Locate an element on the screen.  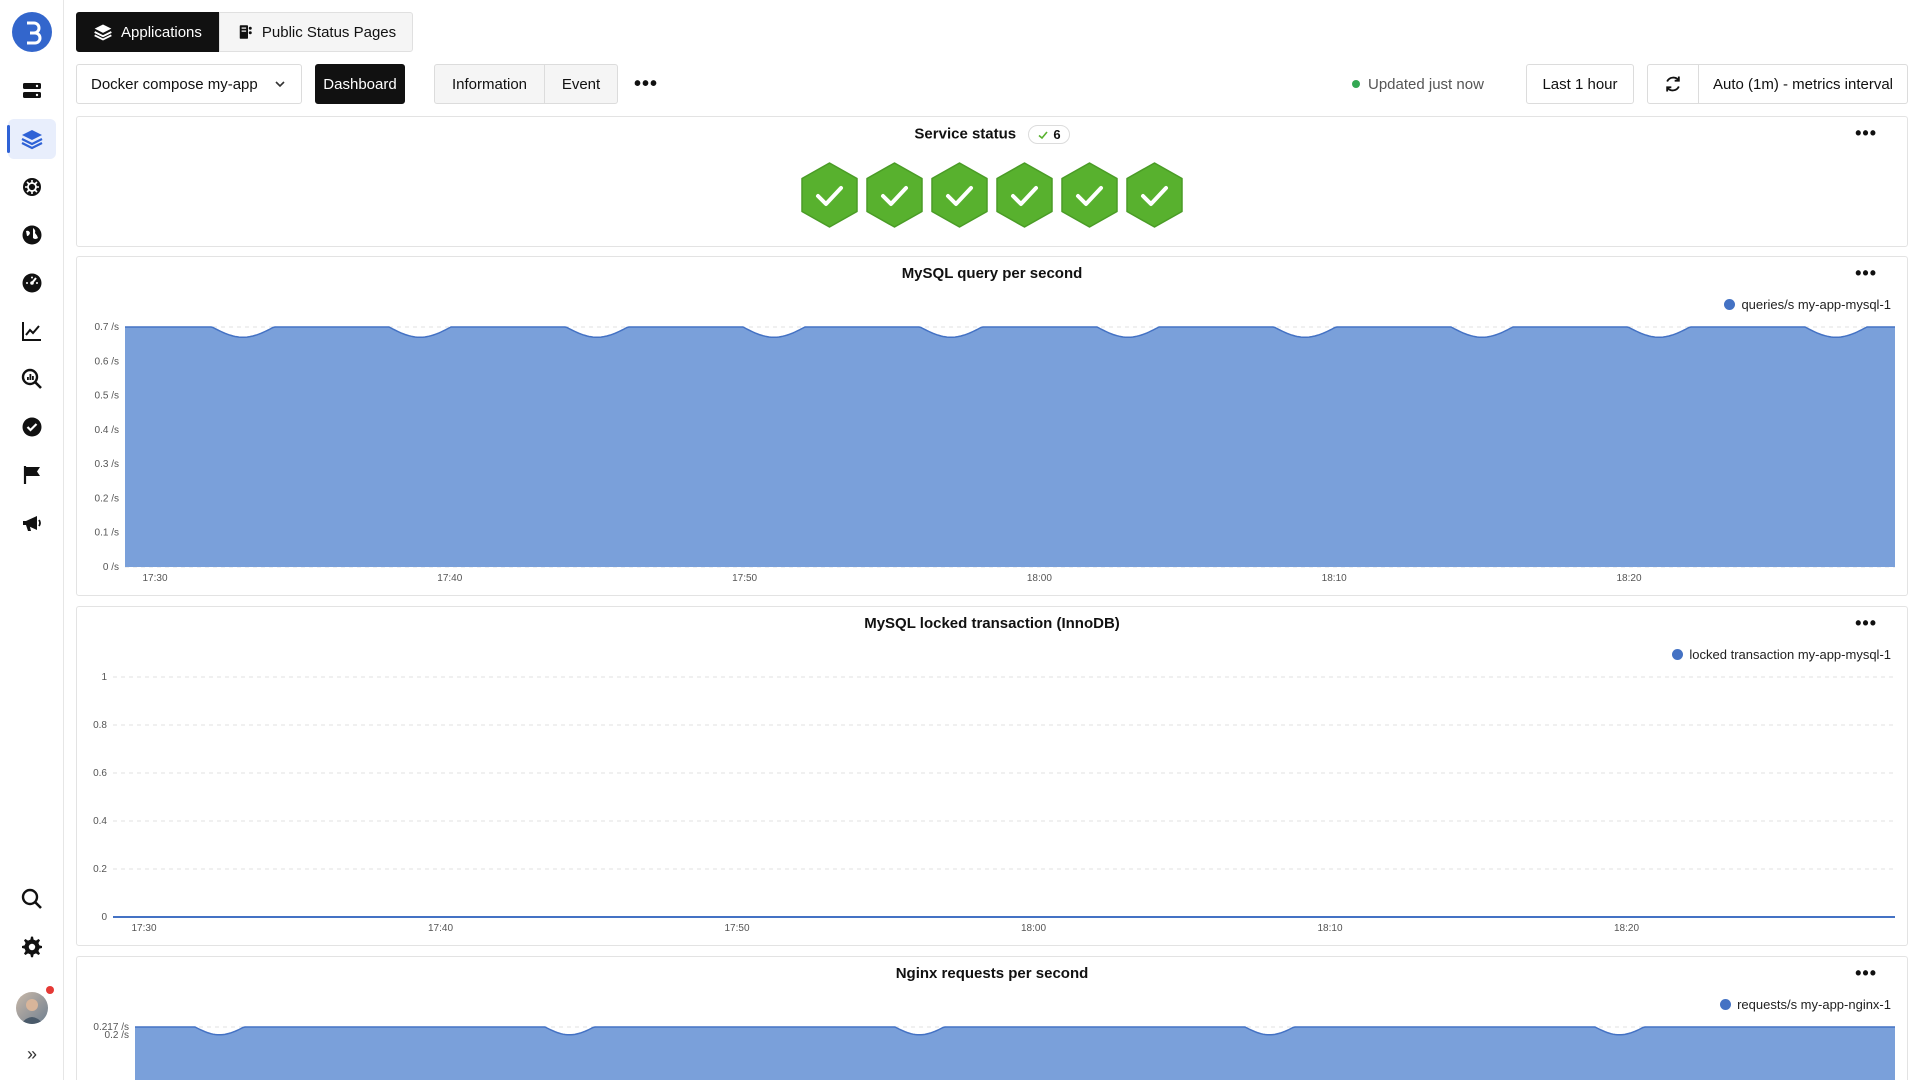
time-range-button: Last 1 hour is located at coordinates (1580, 84).